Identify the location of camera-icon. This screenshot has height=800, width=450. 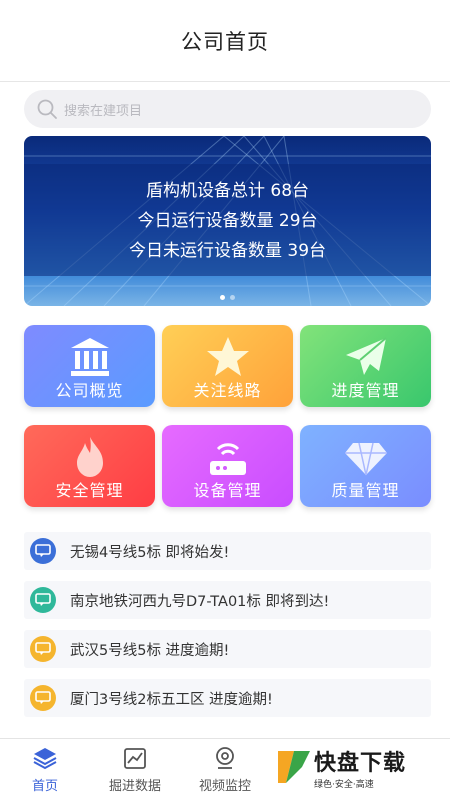
(225, 758).